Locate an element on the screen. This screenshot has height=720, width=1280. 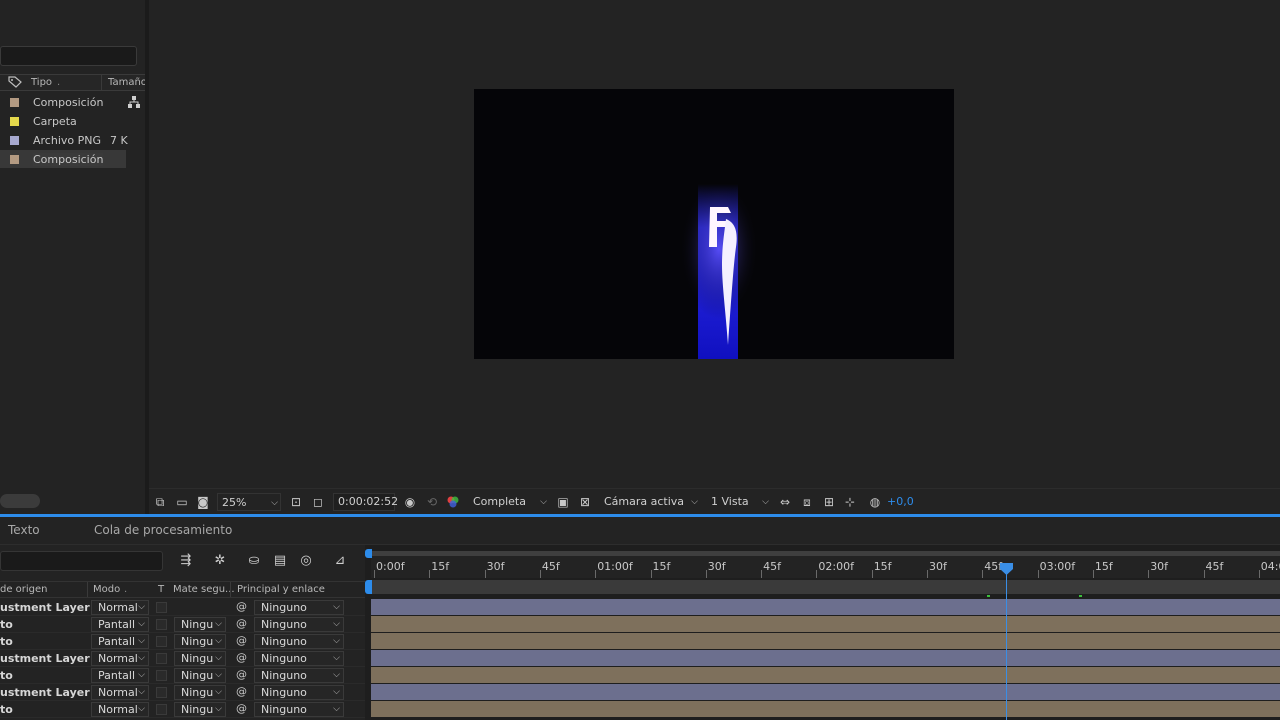
column-size: Tamaño is located at coordinates (127, 82).